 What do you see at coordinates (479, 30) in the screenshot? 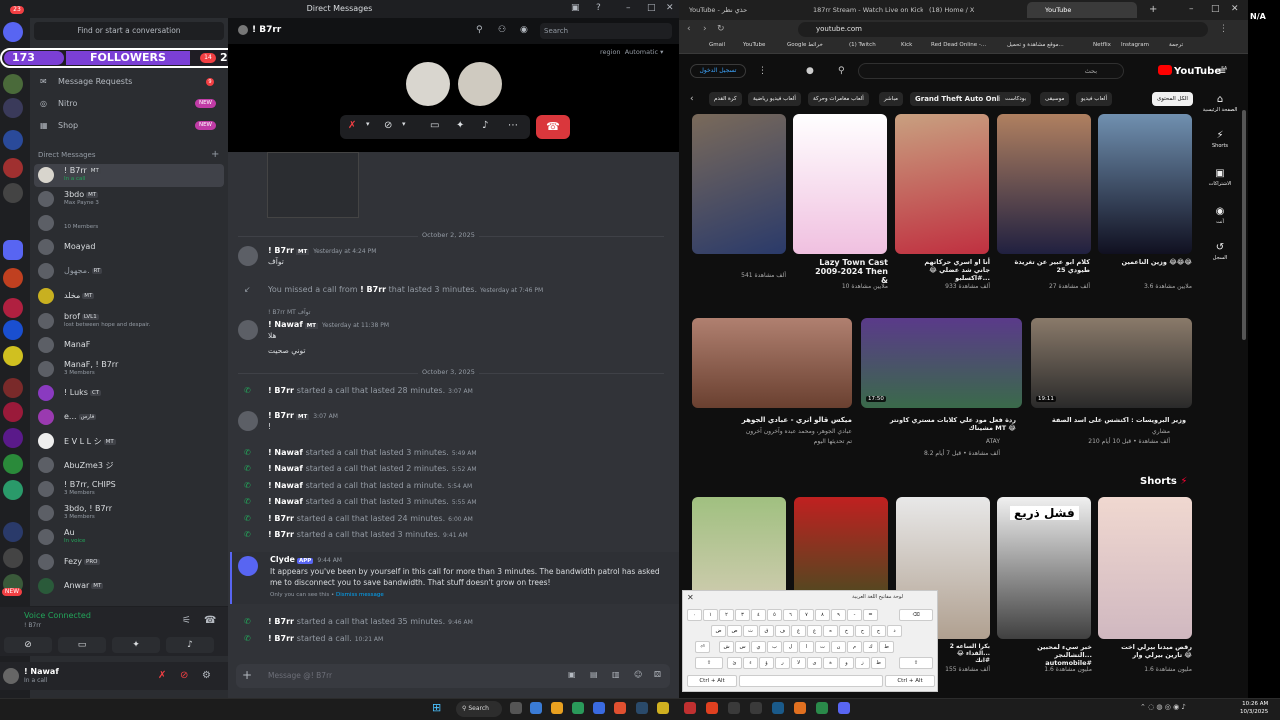
I see `pin-icon: ⚲` at bounding box center [479, 30].